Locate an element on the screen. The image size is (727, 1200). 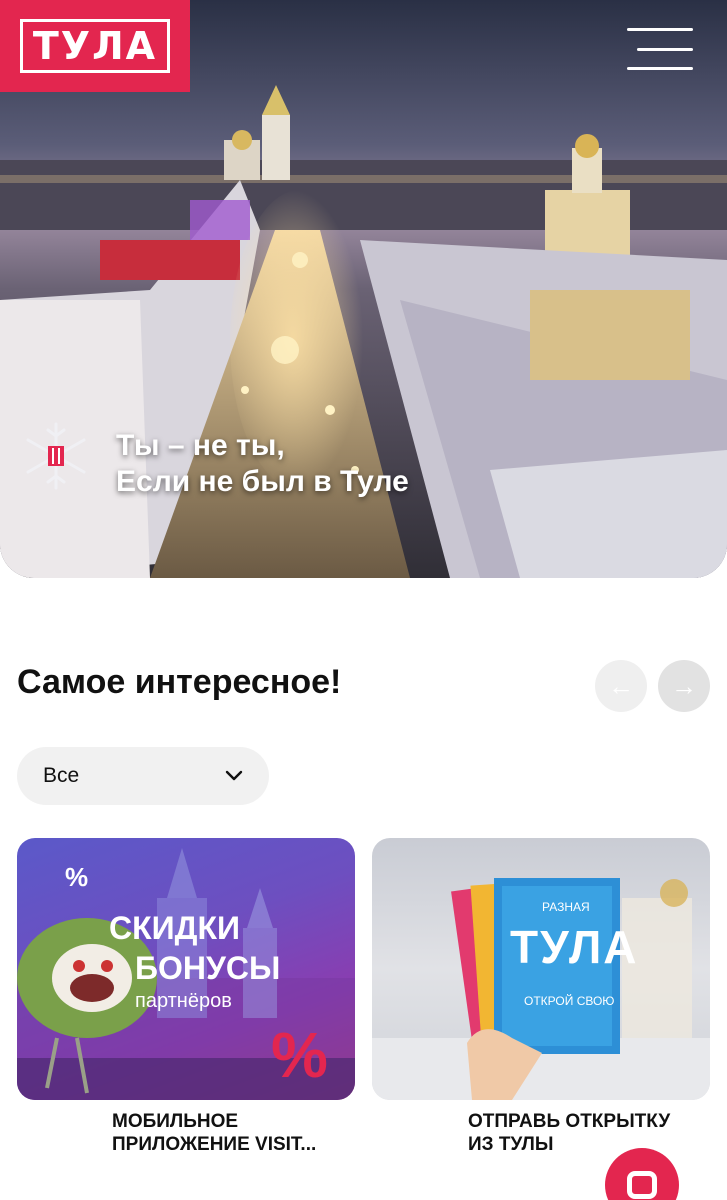
card-title-line-1: МОБИЛЬНОЕ is located at coordinates (175, 1121).